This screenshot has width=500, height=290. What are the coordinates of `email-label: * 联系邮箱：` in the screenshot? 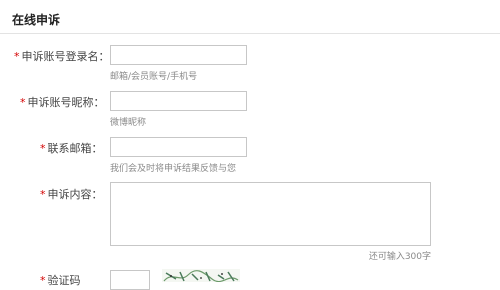 It's located at (71, 148).